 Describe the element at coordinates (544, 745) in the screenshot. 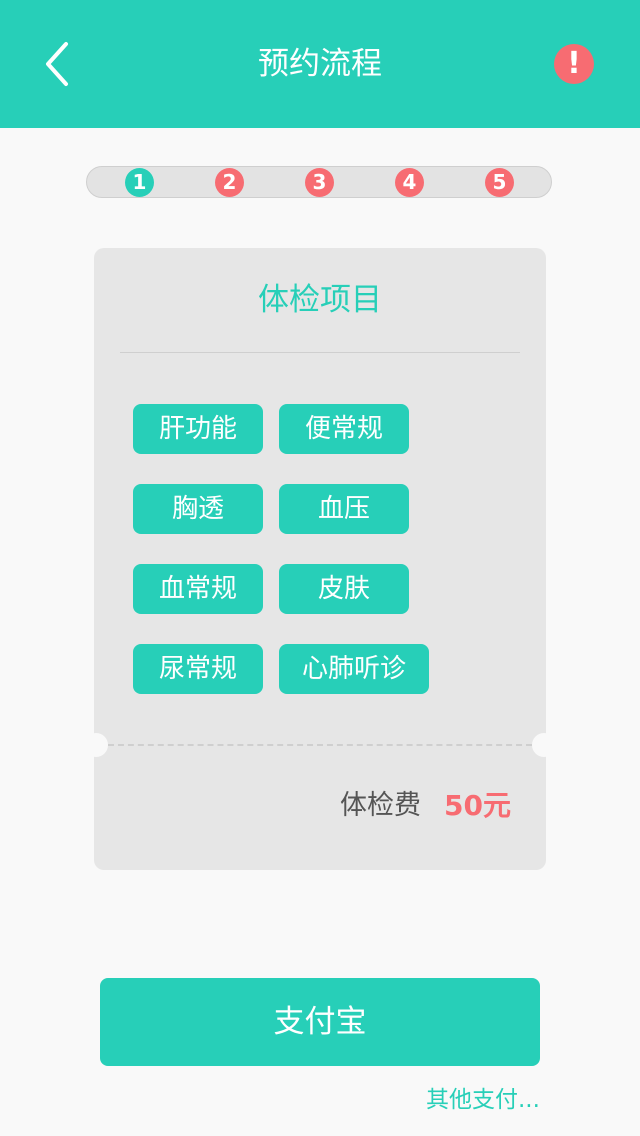

I see `ticket-notch-right` at that location.